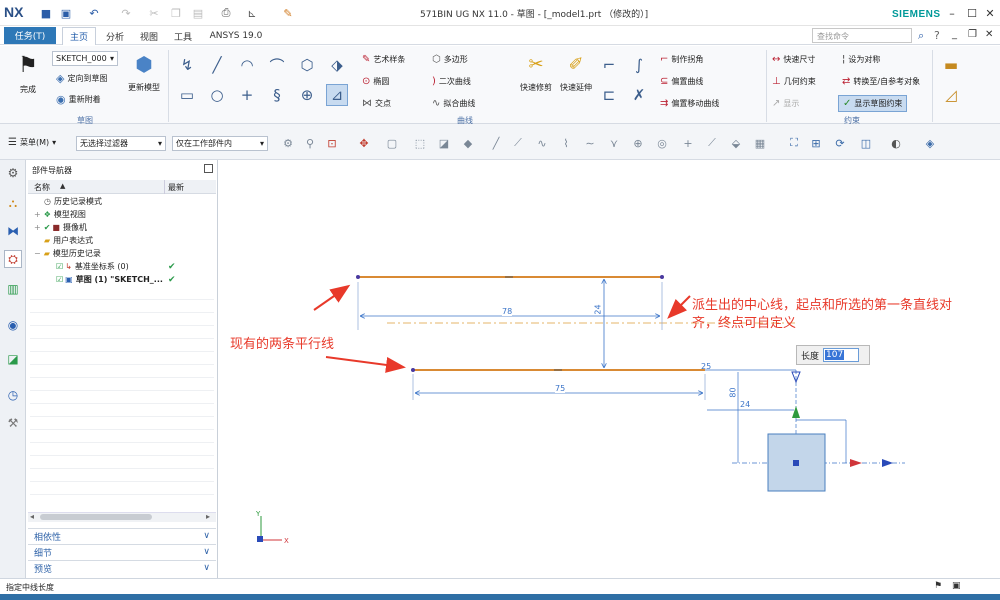 This screenshot has height=600, width=1000. Describe the element at coordinates (938, 586) in the screenshot. I see `flag-icon: ⚑` at that location.